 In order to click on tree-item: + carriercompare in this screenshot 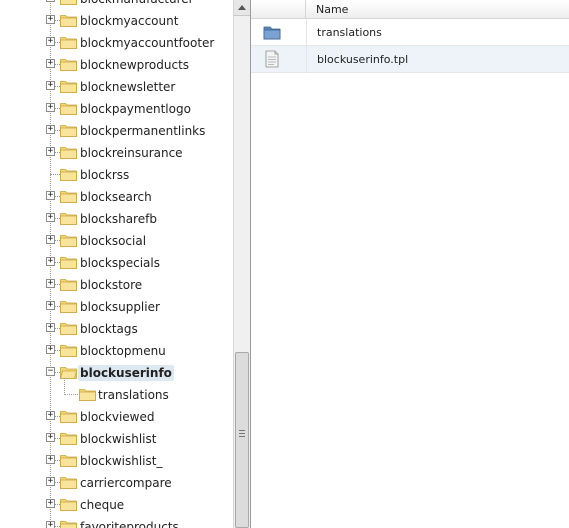, I will do `click(116, 483)`.